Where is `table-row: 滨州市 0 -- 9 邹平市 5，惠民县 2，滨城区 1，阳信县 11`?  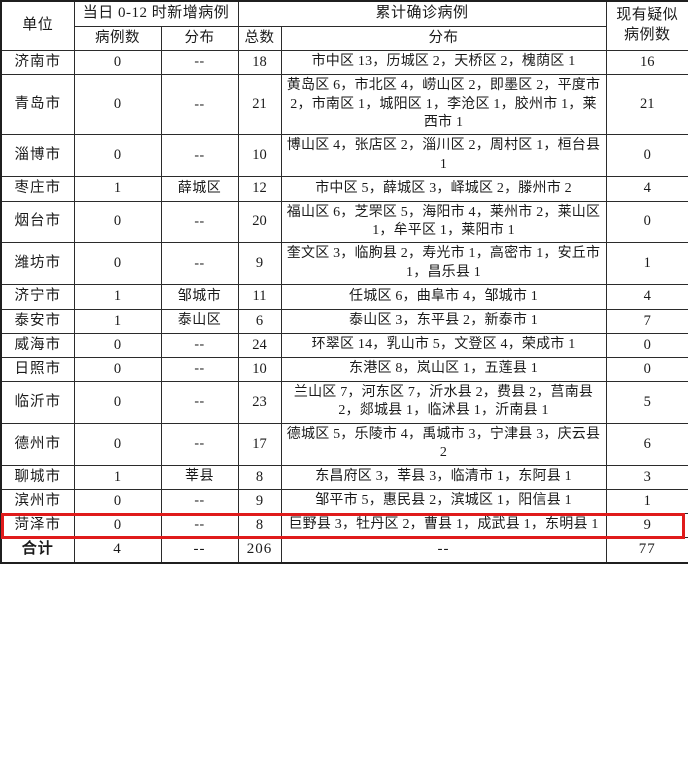
table-row: 滨州市 0 -- 9 邹平市 5，惠民县 2，滨城区 1，阳信县 11 is located at coordinates (344, 501).